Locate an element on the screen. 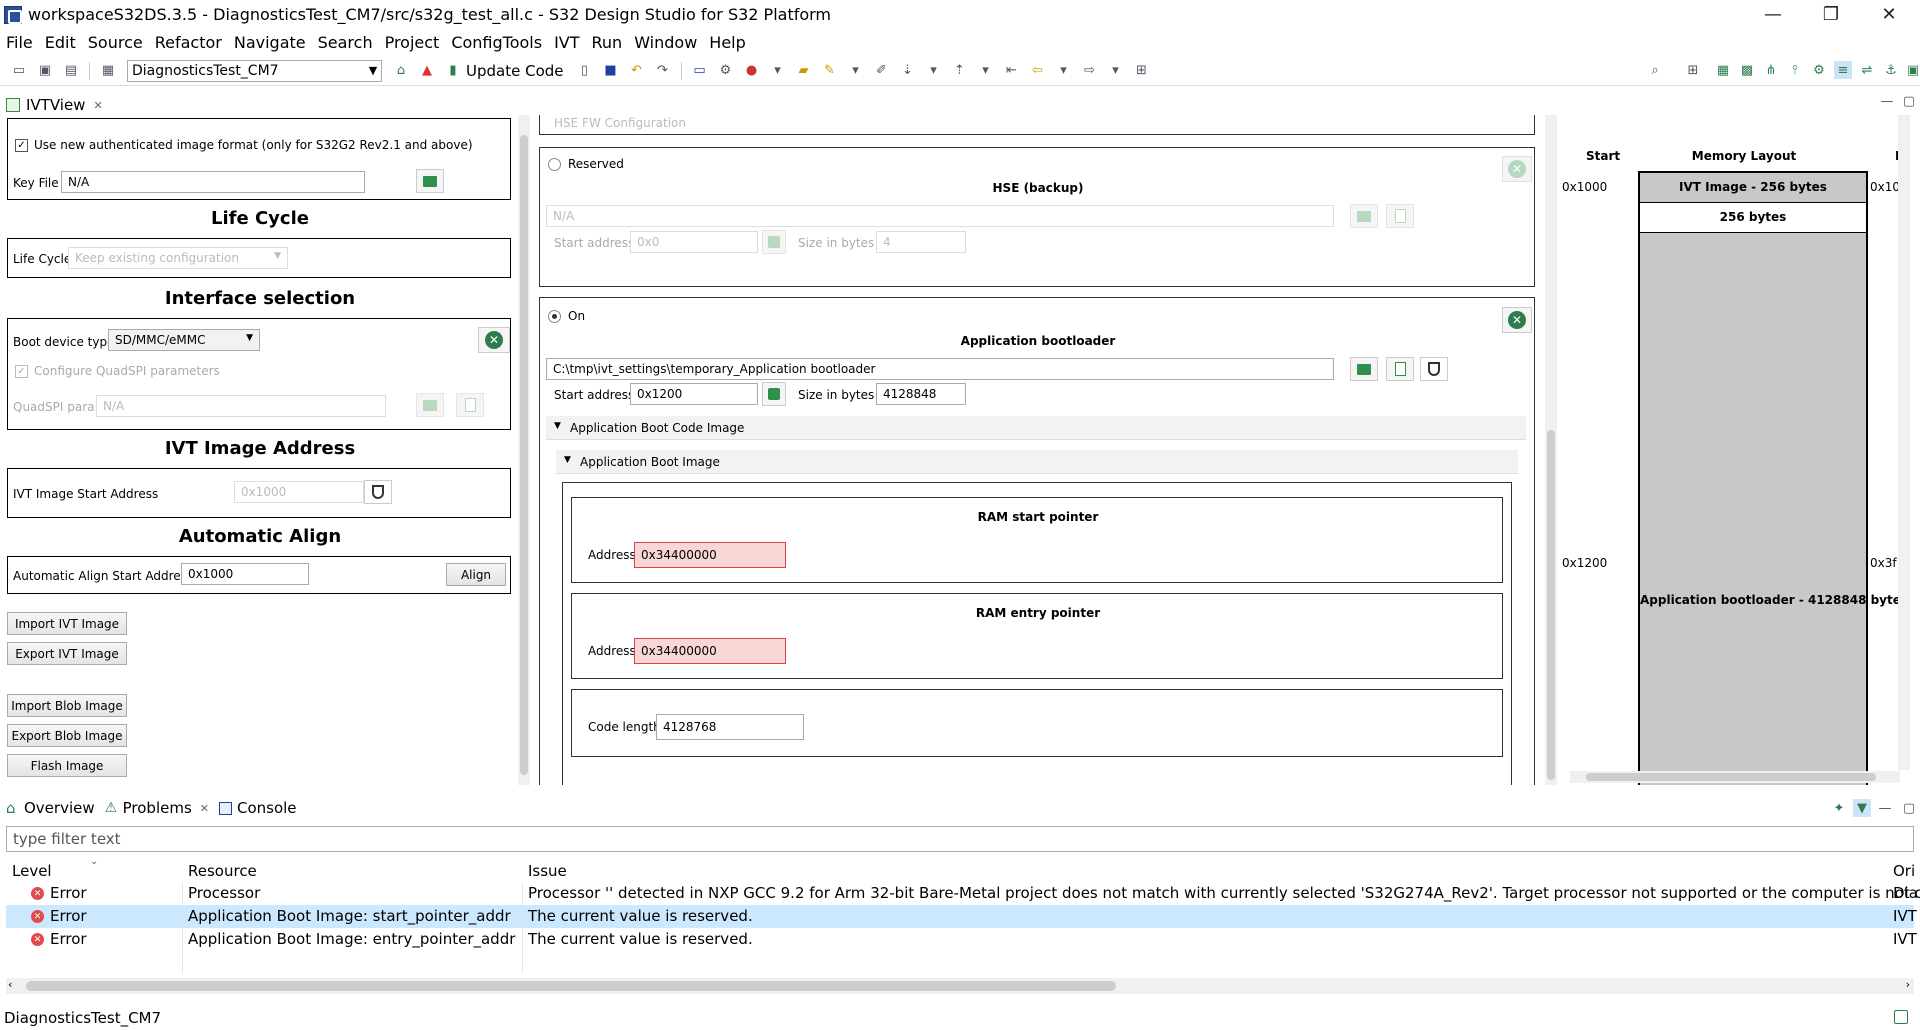 Image resolution: width=1920 pixels, height=1030 pixels. app-boot-image-header: ▼ Application Boot Image is located at coordinates (1037, 462).